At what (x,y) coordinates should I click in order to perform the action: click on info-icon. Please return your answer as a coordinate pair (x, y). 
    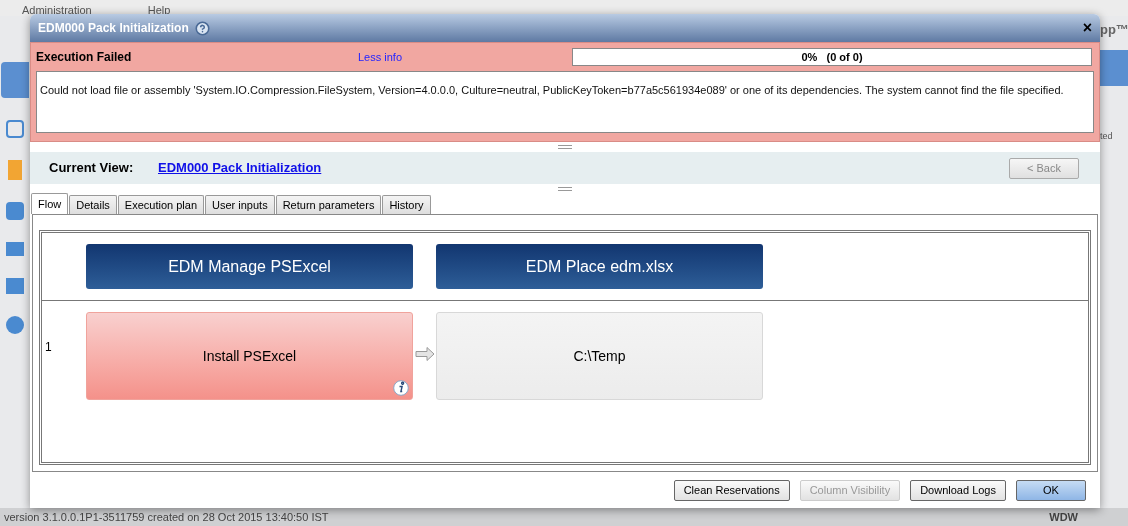
    Looking at the image, I should click on (401, 388).